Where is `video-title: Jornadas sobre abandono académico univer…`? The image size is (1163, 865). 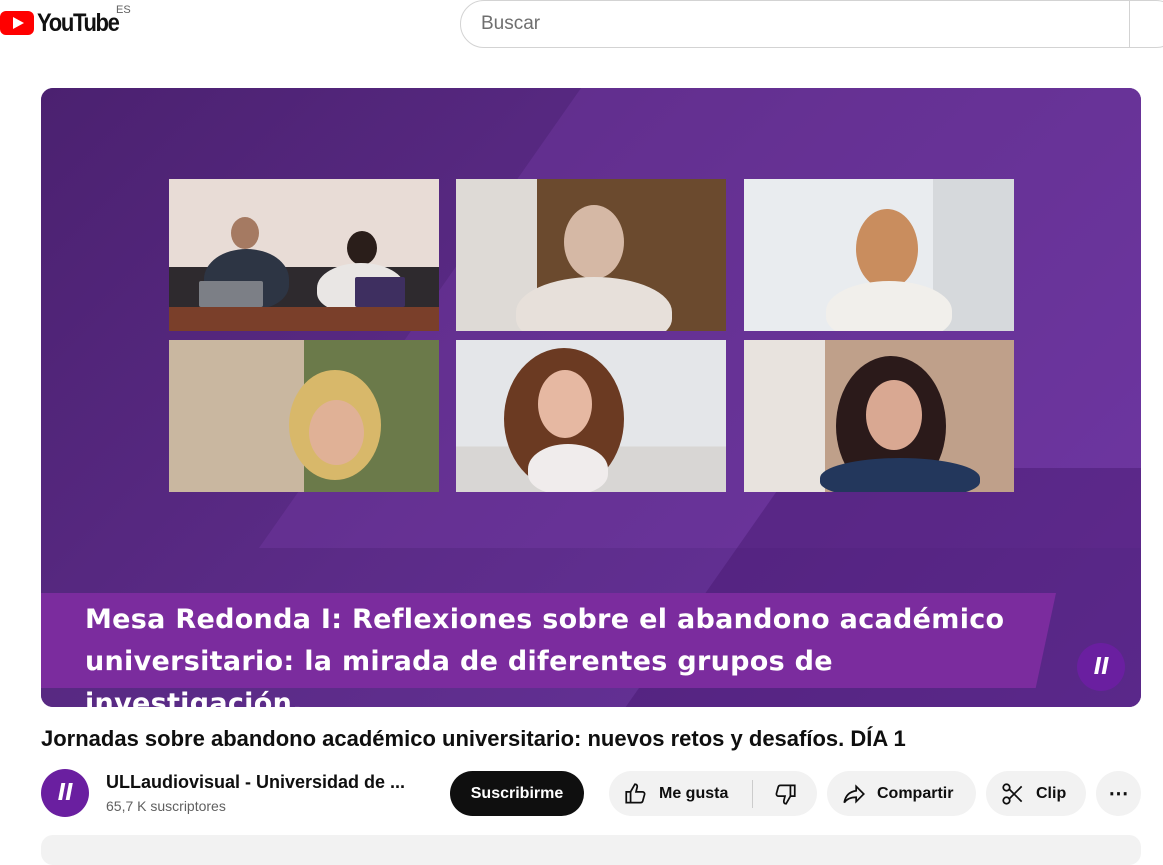
video-title: Jornadas sobre abandono académico univer… is located at coordinates (473, 738).